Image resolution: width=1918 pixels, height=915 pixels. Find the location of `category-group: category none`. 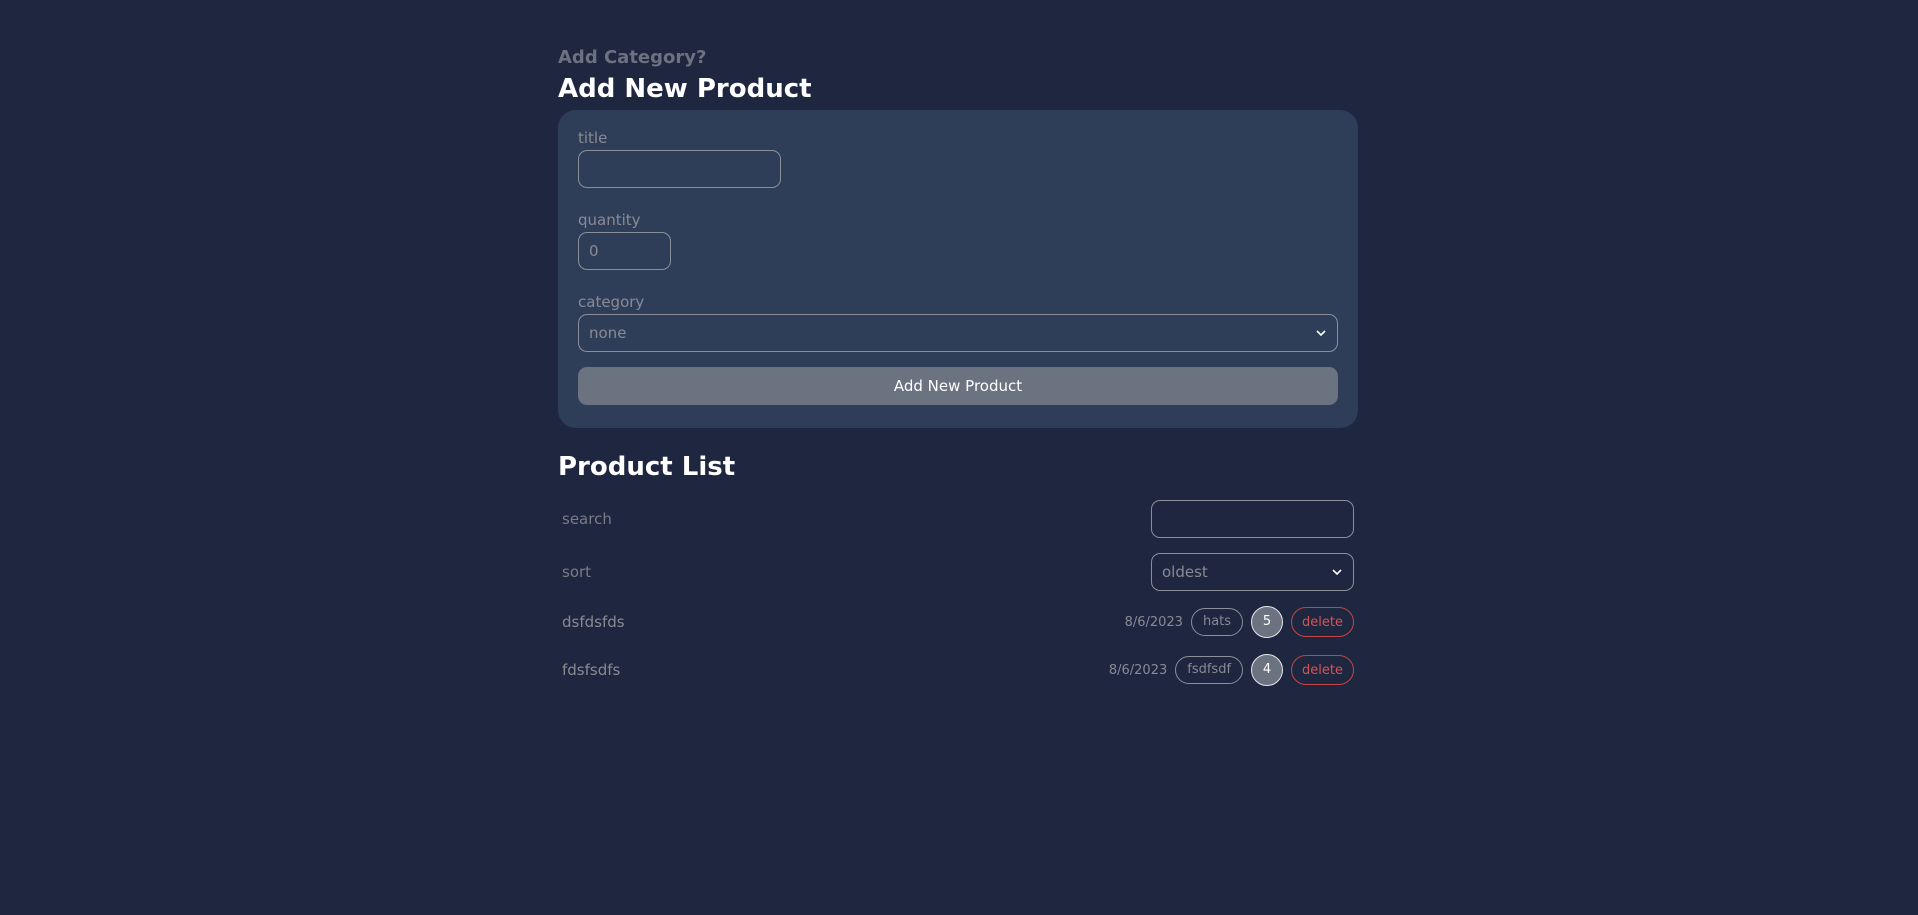

category-group: category none is located at coordinates (958, 322).